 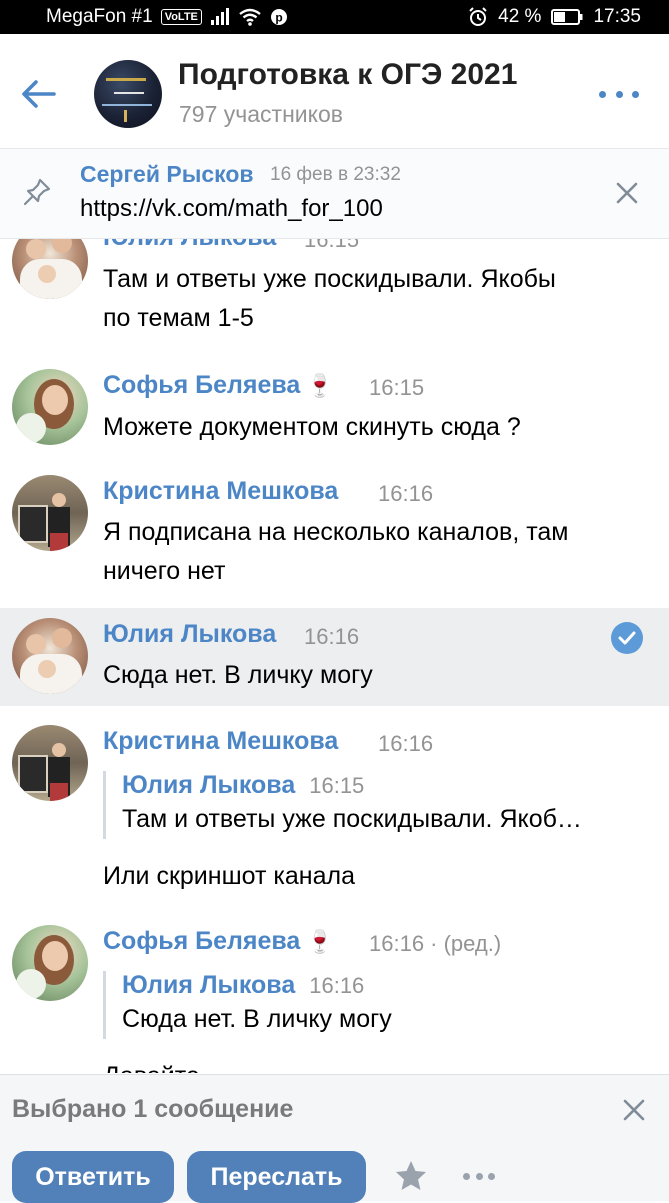 I want to click on wifi-icon, so click(x=250, y=17).